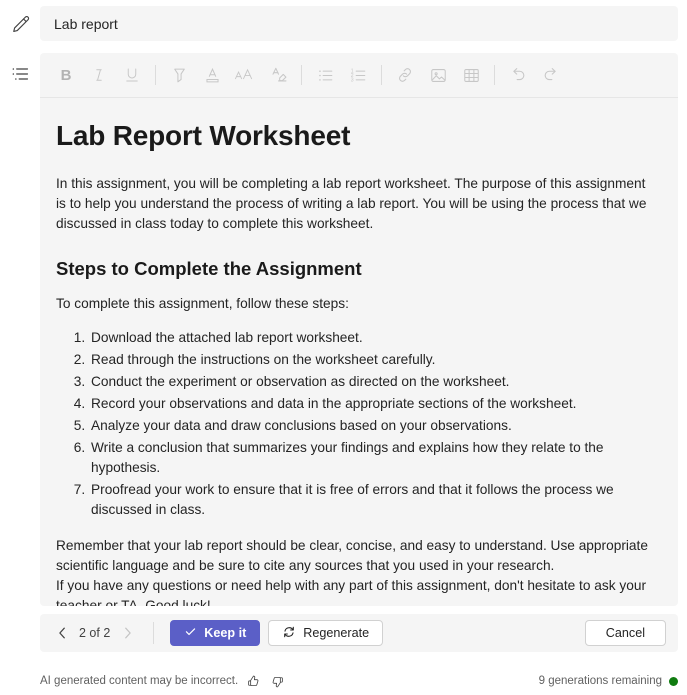 The height and width of the screenshot is (695, 687). What do you see at coordinates (336, 633) in the screenshot?
I see `regenerate-label: Regenerate` at bounding box center [336, 633].